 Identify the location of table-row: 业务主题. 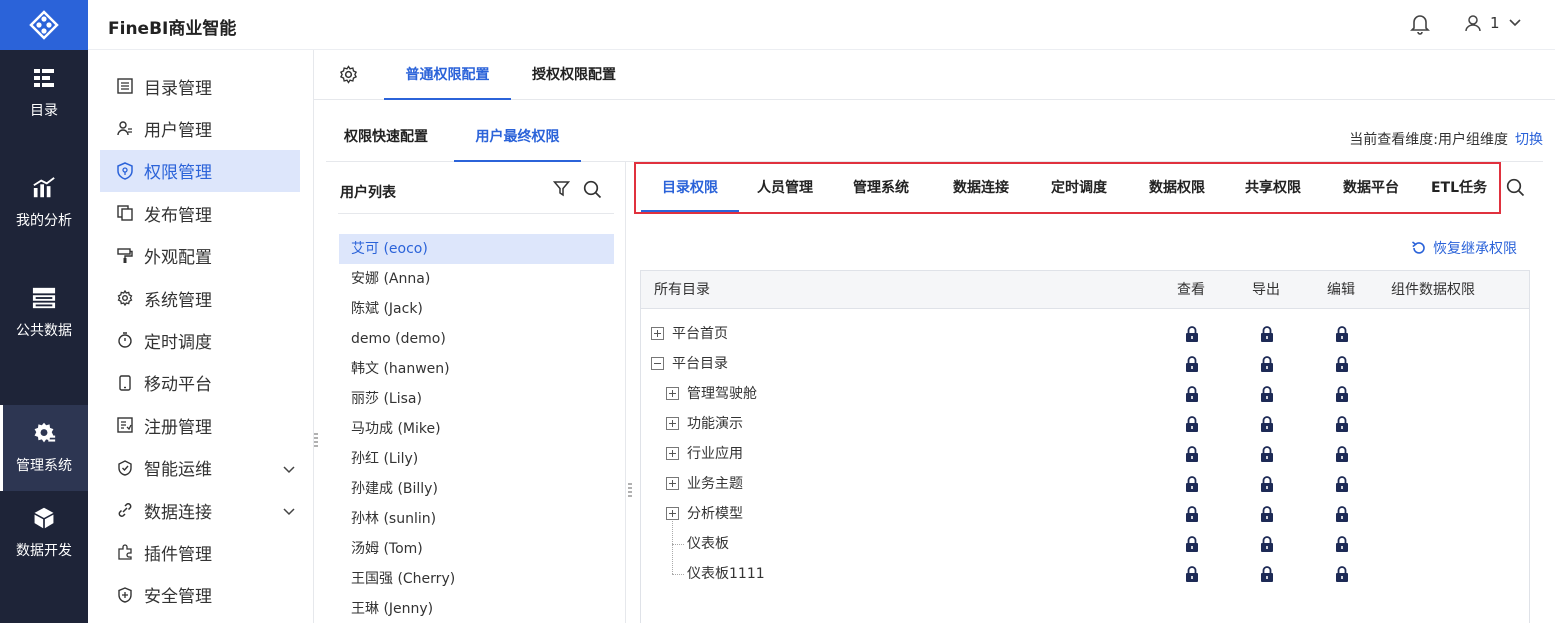
(1085, 484).